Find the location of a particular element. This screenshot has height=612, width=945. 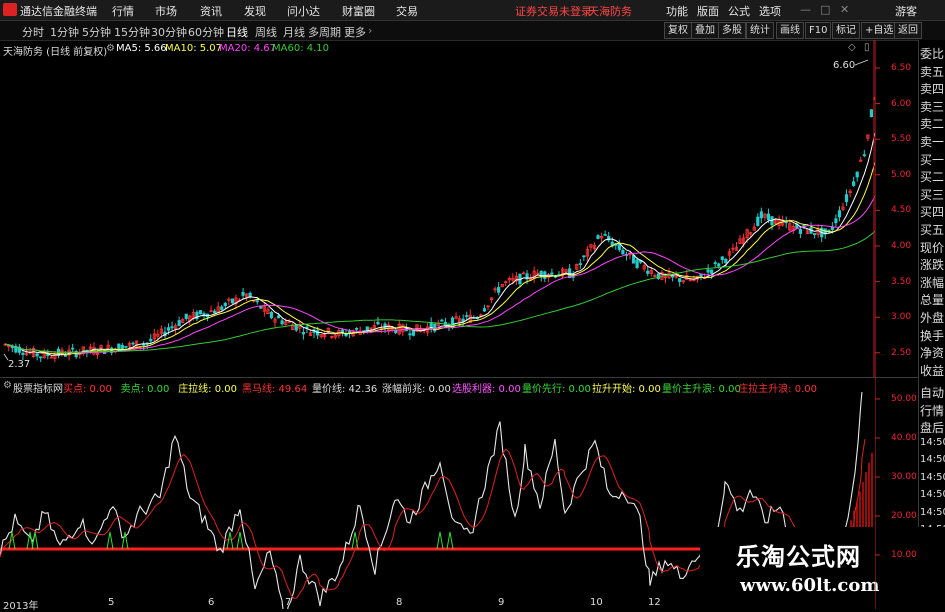

menu-faxian: 发现 is located at coordinates (255, 11).